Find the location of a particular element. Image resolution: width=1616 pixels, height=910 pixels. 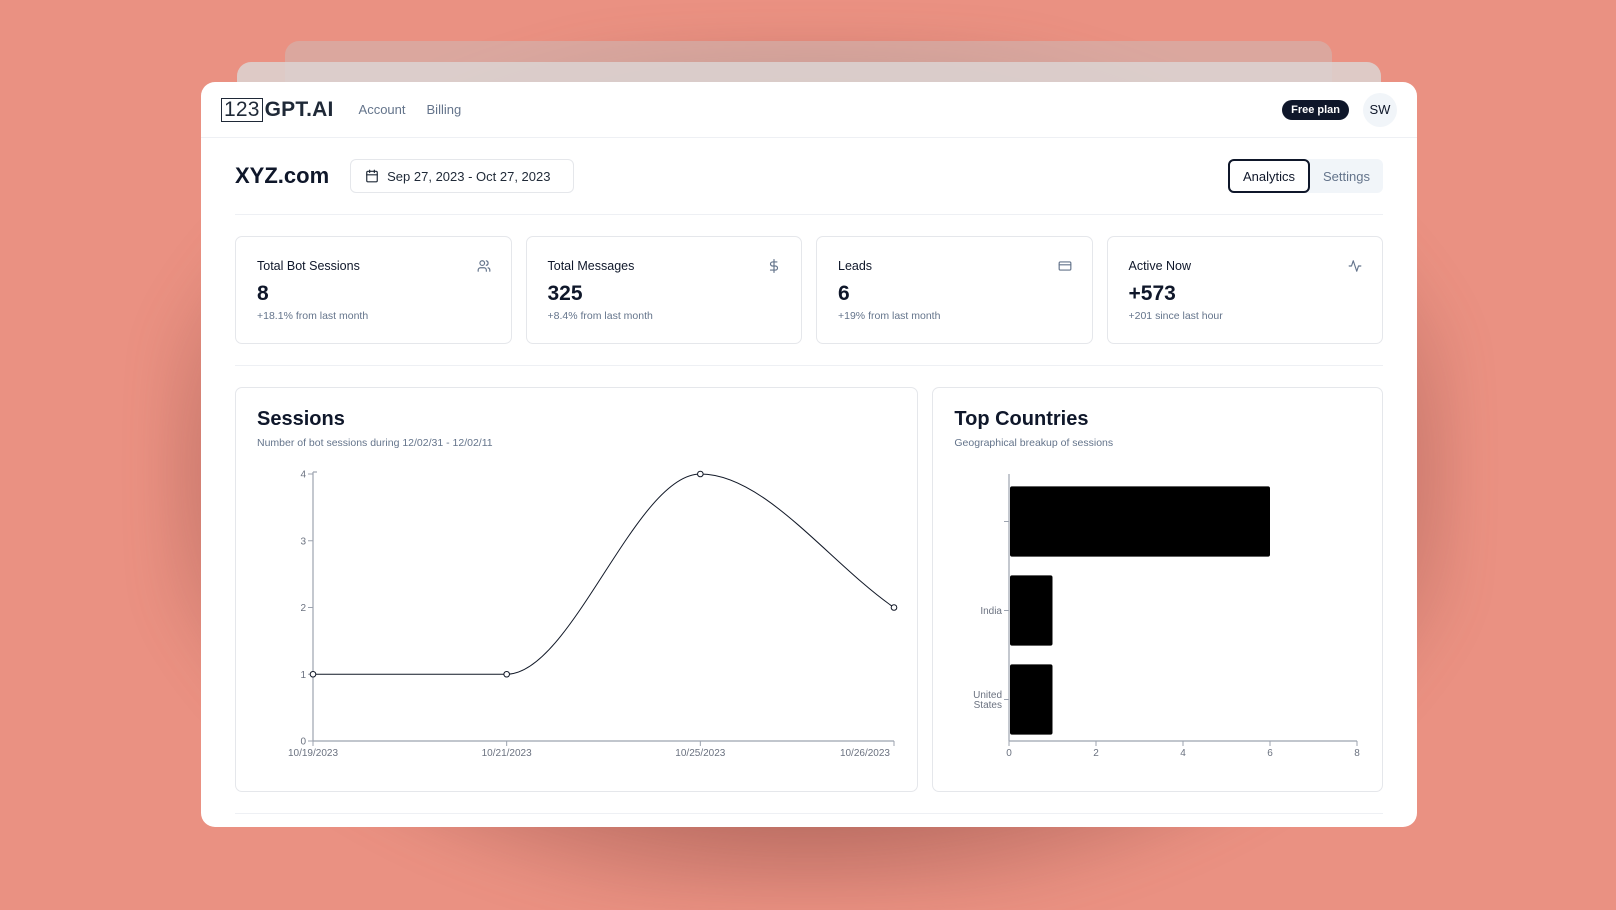

sessions-line is located at coordinates (604, 574).